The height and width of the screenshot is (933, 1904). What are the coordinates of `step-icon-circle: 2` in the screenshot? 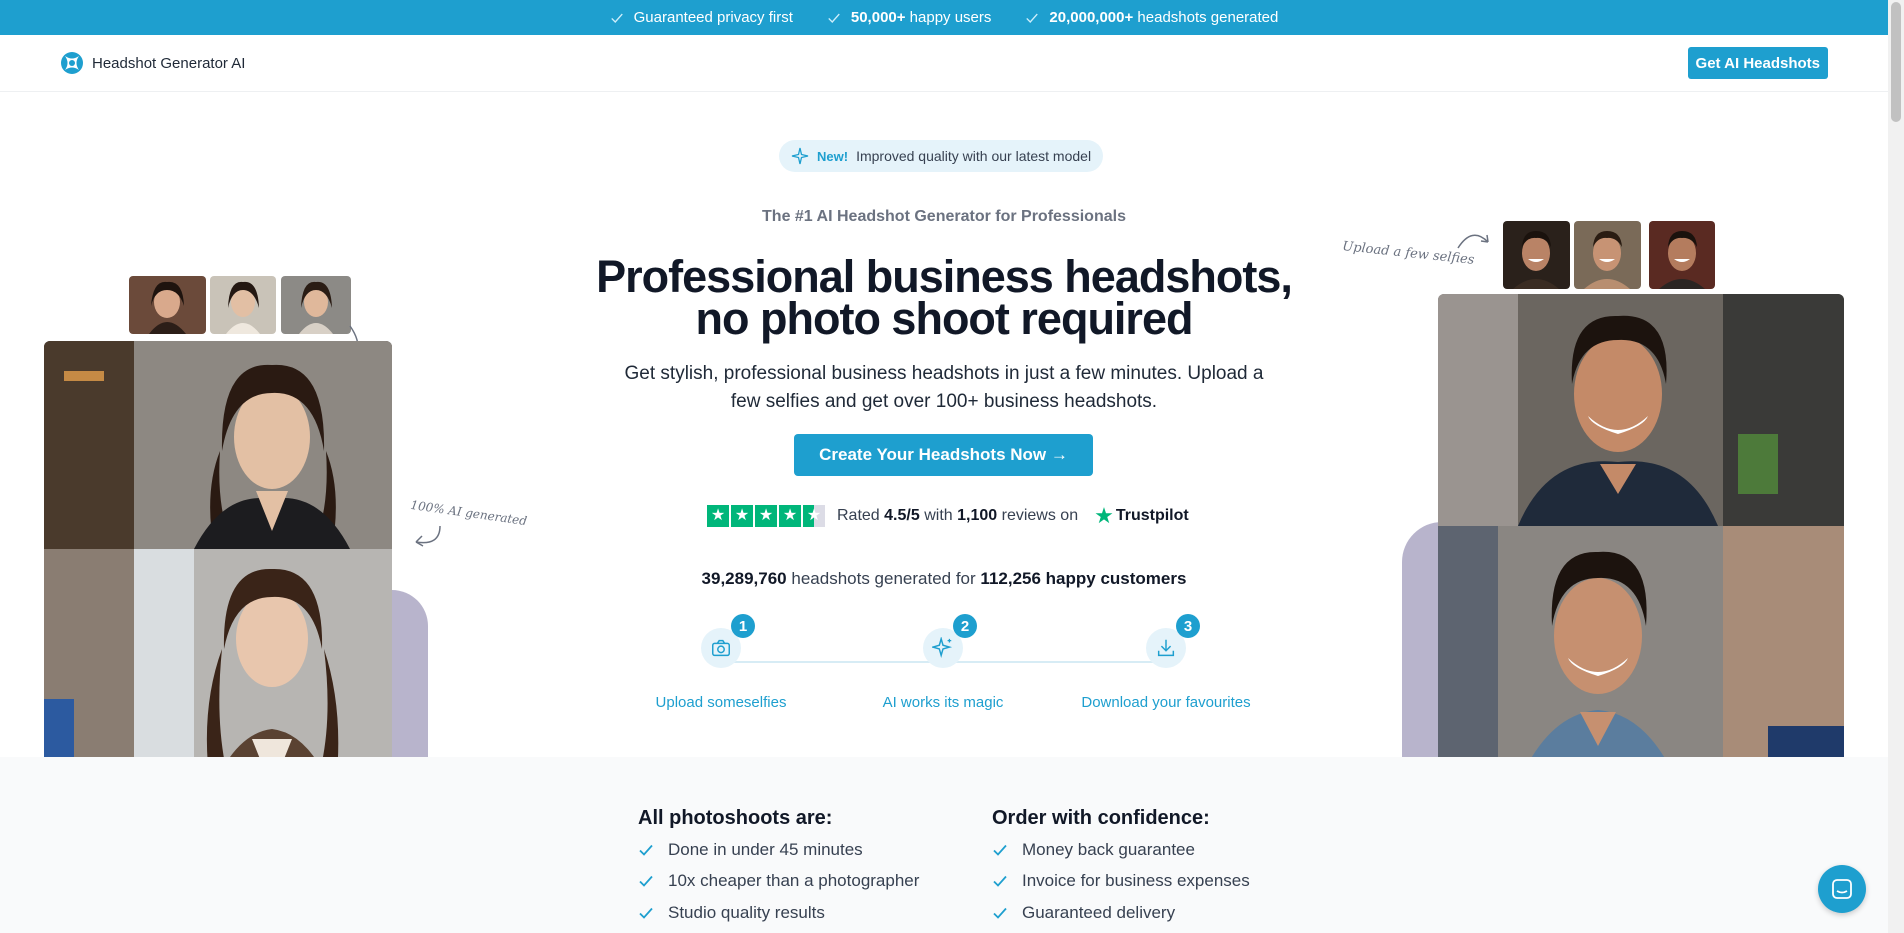 It's located at (950, 641).